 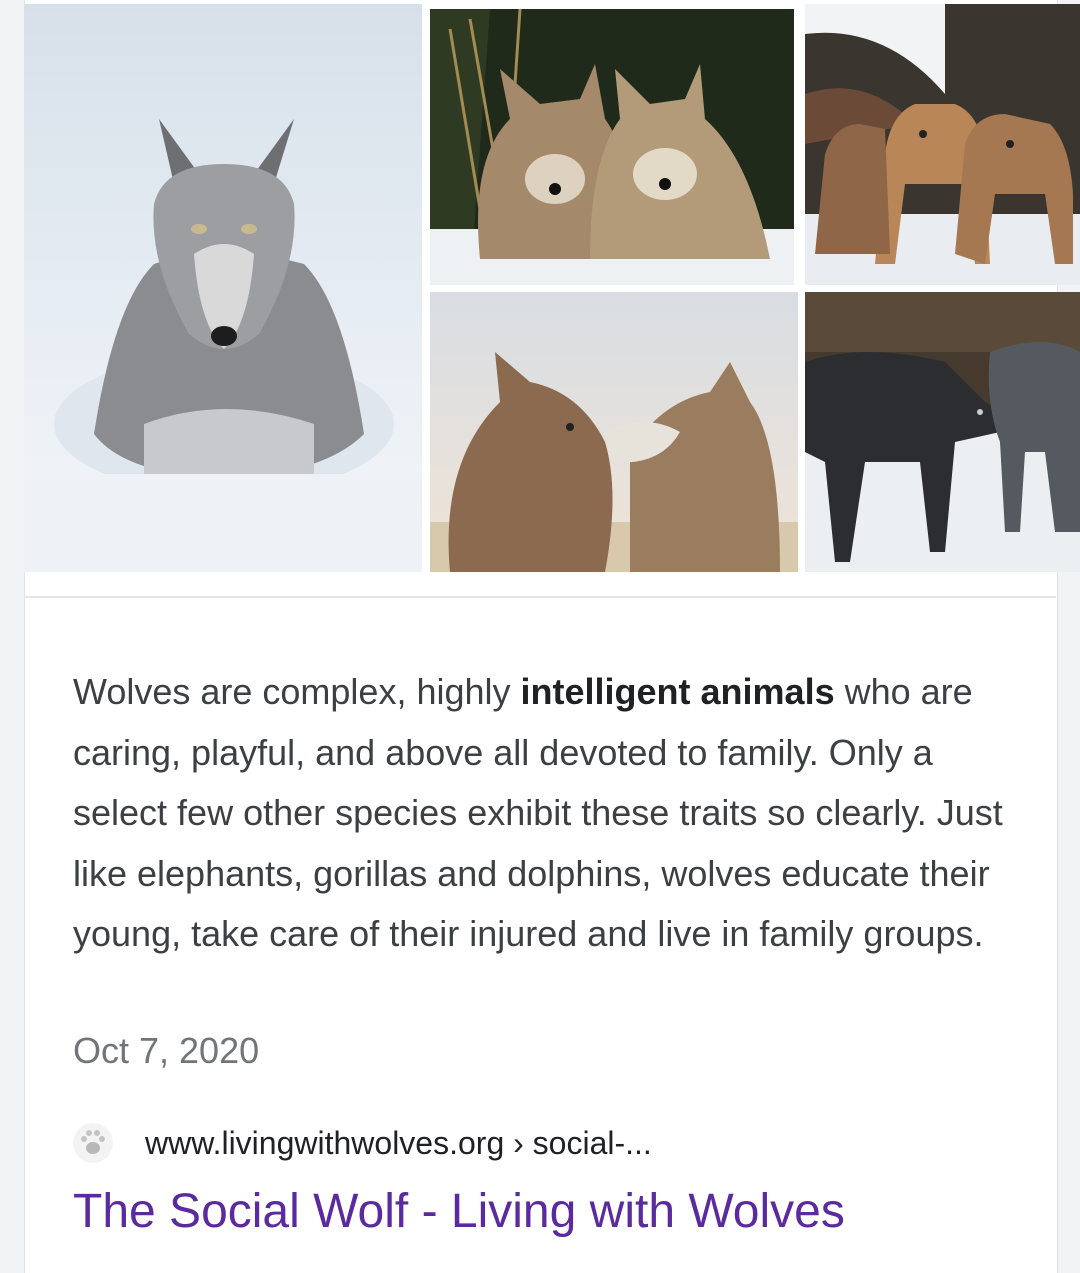 What do you see at coordinates (166, 1050) in the screenshot?
I see `snippet-date: Oct 7, 2020` at bounding box center [166, 1050].